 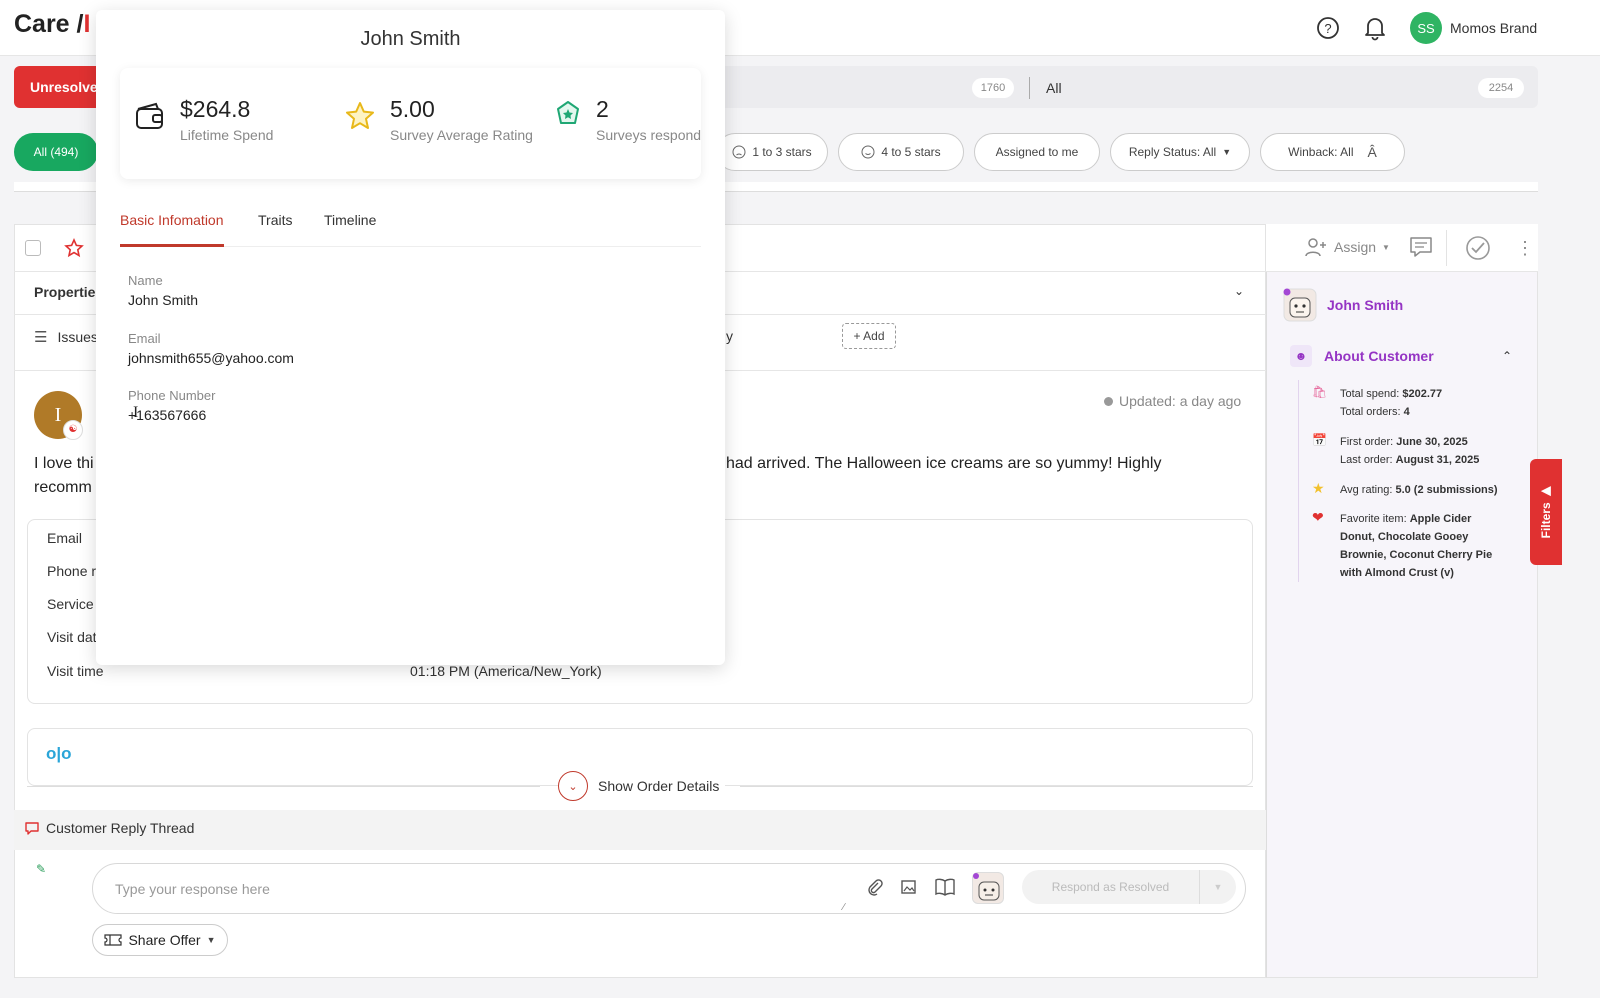 What do you see at coordinates (66, 337) in the screenshot?
I see `issues-row: ☰ Issues` at bounding box center [66, 337].